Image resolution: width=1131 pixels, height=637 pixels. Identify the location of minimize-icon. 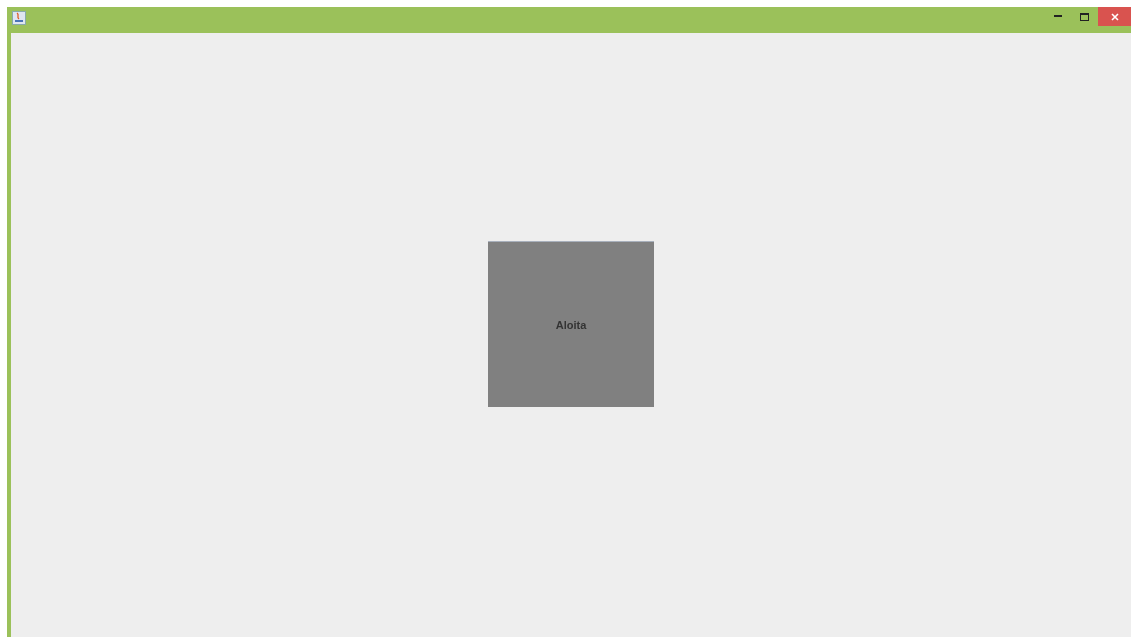
(1057, 16).